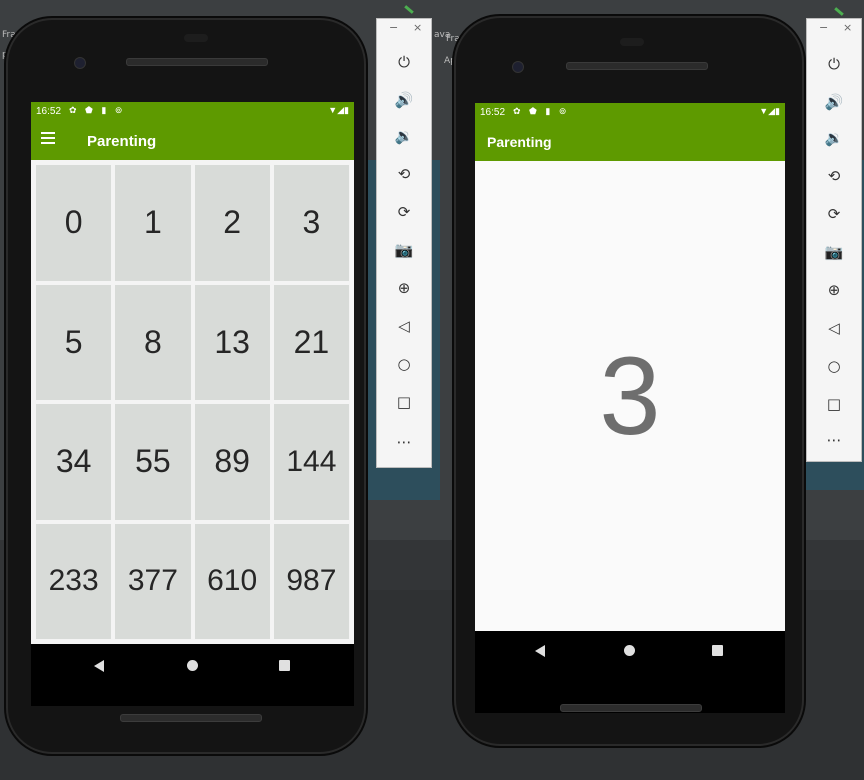 Image resolution: width=864 pixels, height=780 pixels. I want to click on number-tile: 8, so click(153, 342).